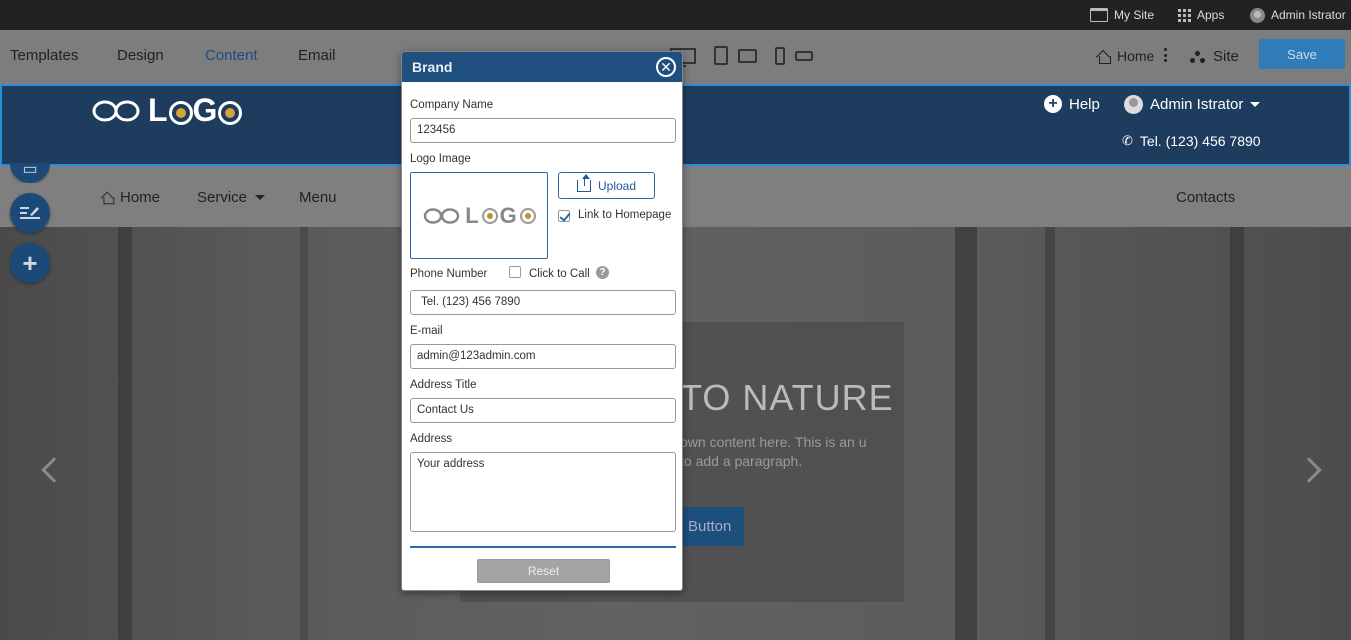 Image resolution: width=1351 pixels, height=640 pixels. What do you see at coordinates (542, 67) in the screenshot?
I see `modal-header: Brand ✕` at bounding box center [542, 67].